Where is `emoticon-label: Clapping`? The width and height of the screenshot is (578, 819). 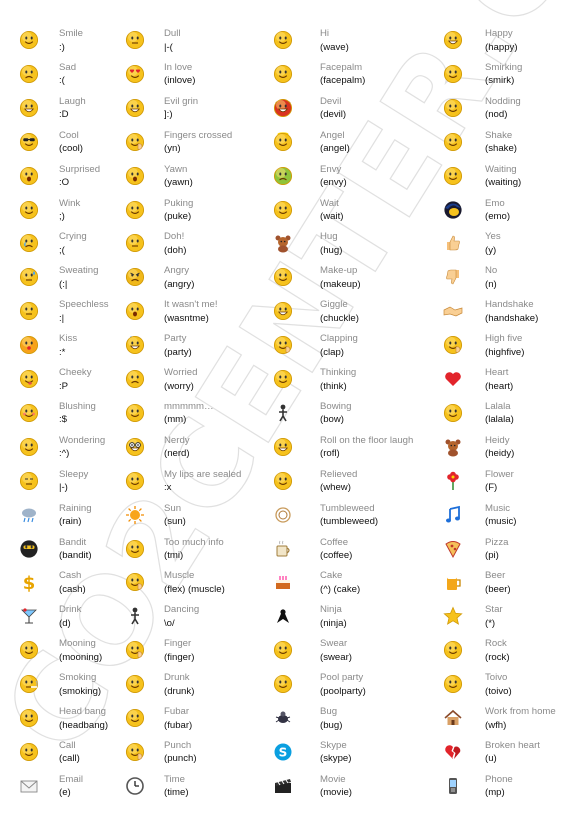
emoticon-label: Clapping is located at coordinates (339, 339).